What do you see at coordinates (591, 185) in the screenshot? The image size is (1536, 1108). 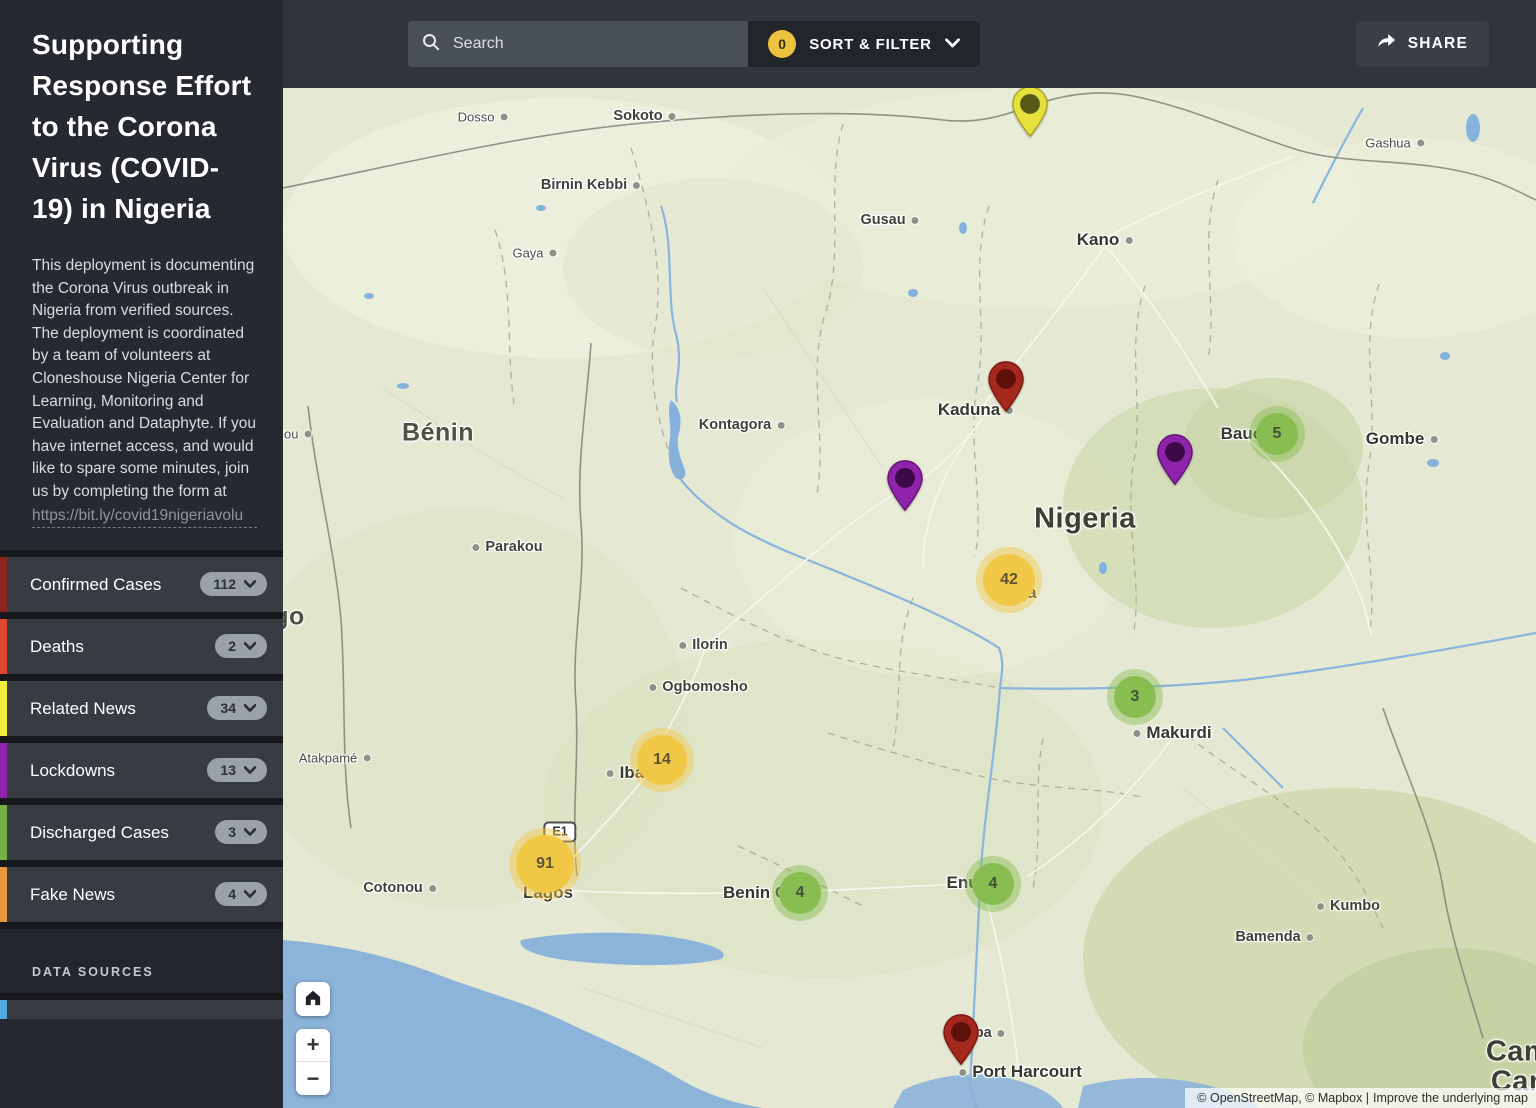 I see `map-label-birnin-kebbi: Birnin Kebbi` at bounding box center [591, 185].